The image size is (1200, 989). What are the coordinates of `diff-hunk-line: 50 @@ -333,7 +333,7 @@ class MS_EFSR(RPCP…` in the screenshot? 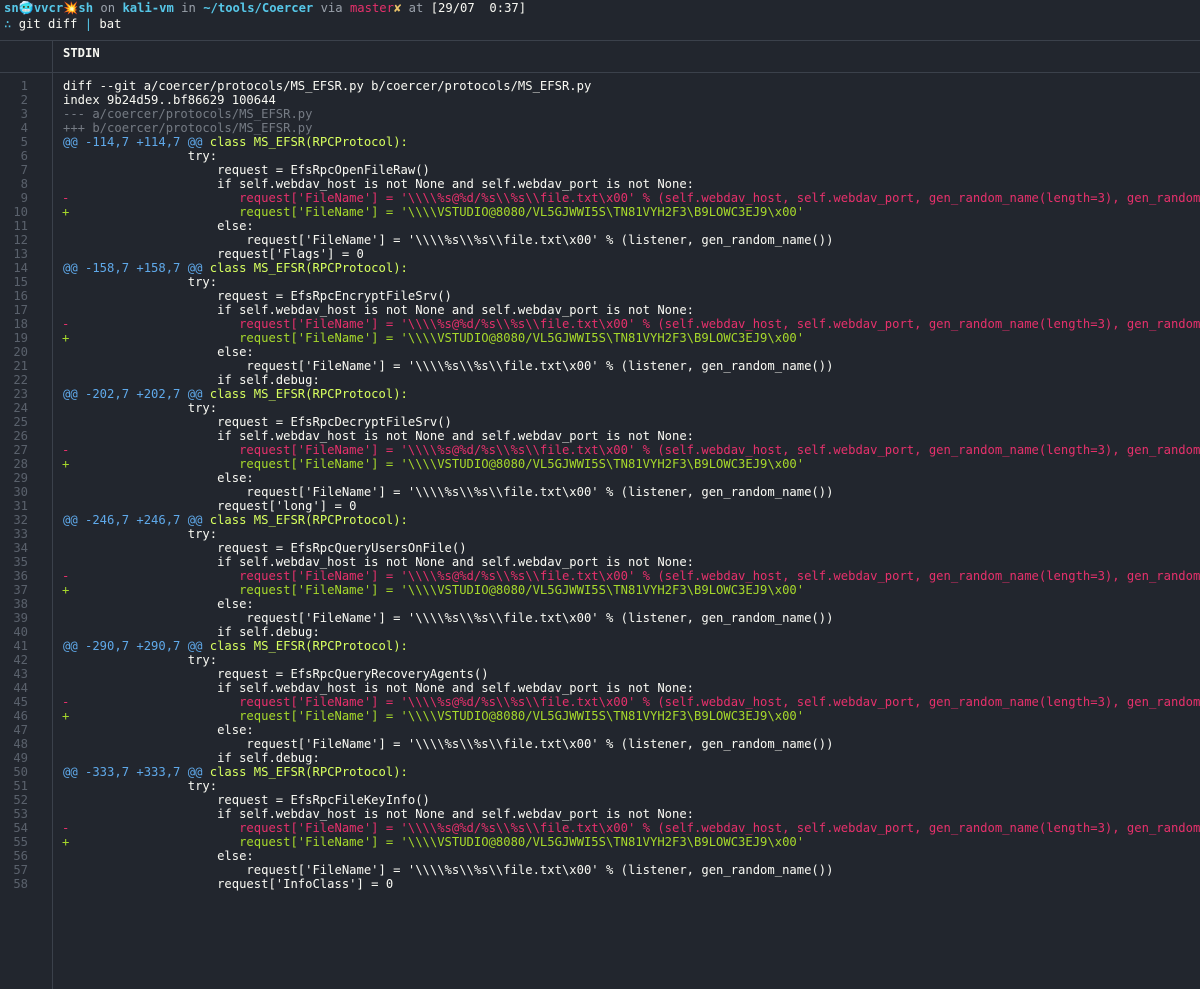 It's located at (600, 772).